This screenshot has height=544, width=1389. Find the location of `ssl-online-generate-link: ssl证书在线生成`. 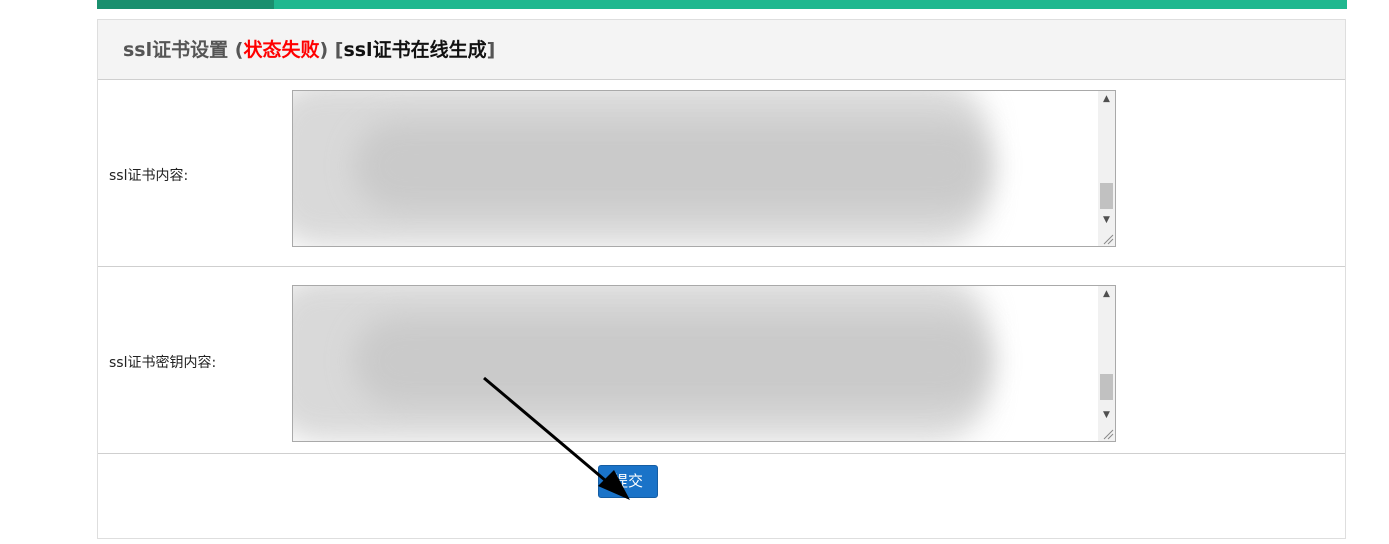

ssl-online-generate-link: ssl证书在线生成 is located at coordinates (414, 50).